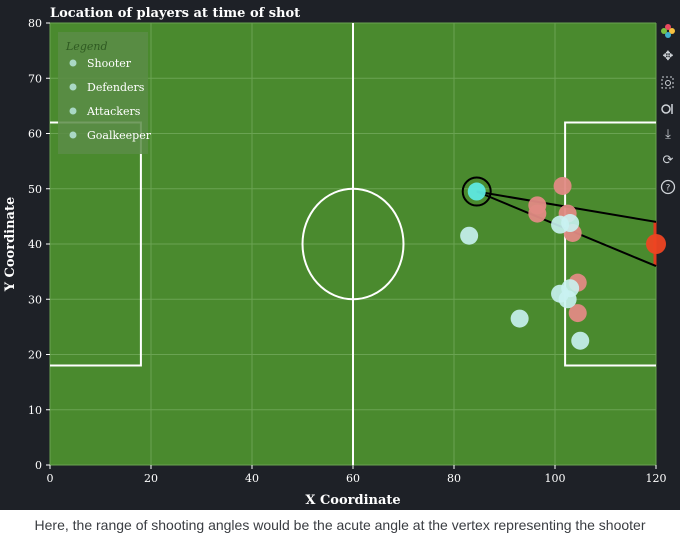 Image resolution: width=680 pixels, height=538 pixels. I want to click on legend-title: Legend, so click(86, 46).